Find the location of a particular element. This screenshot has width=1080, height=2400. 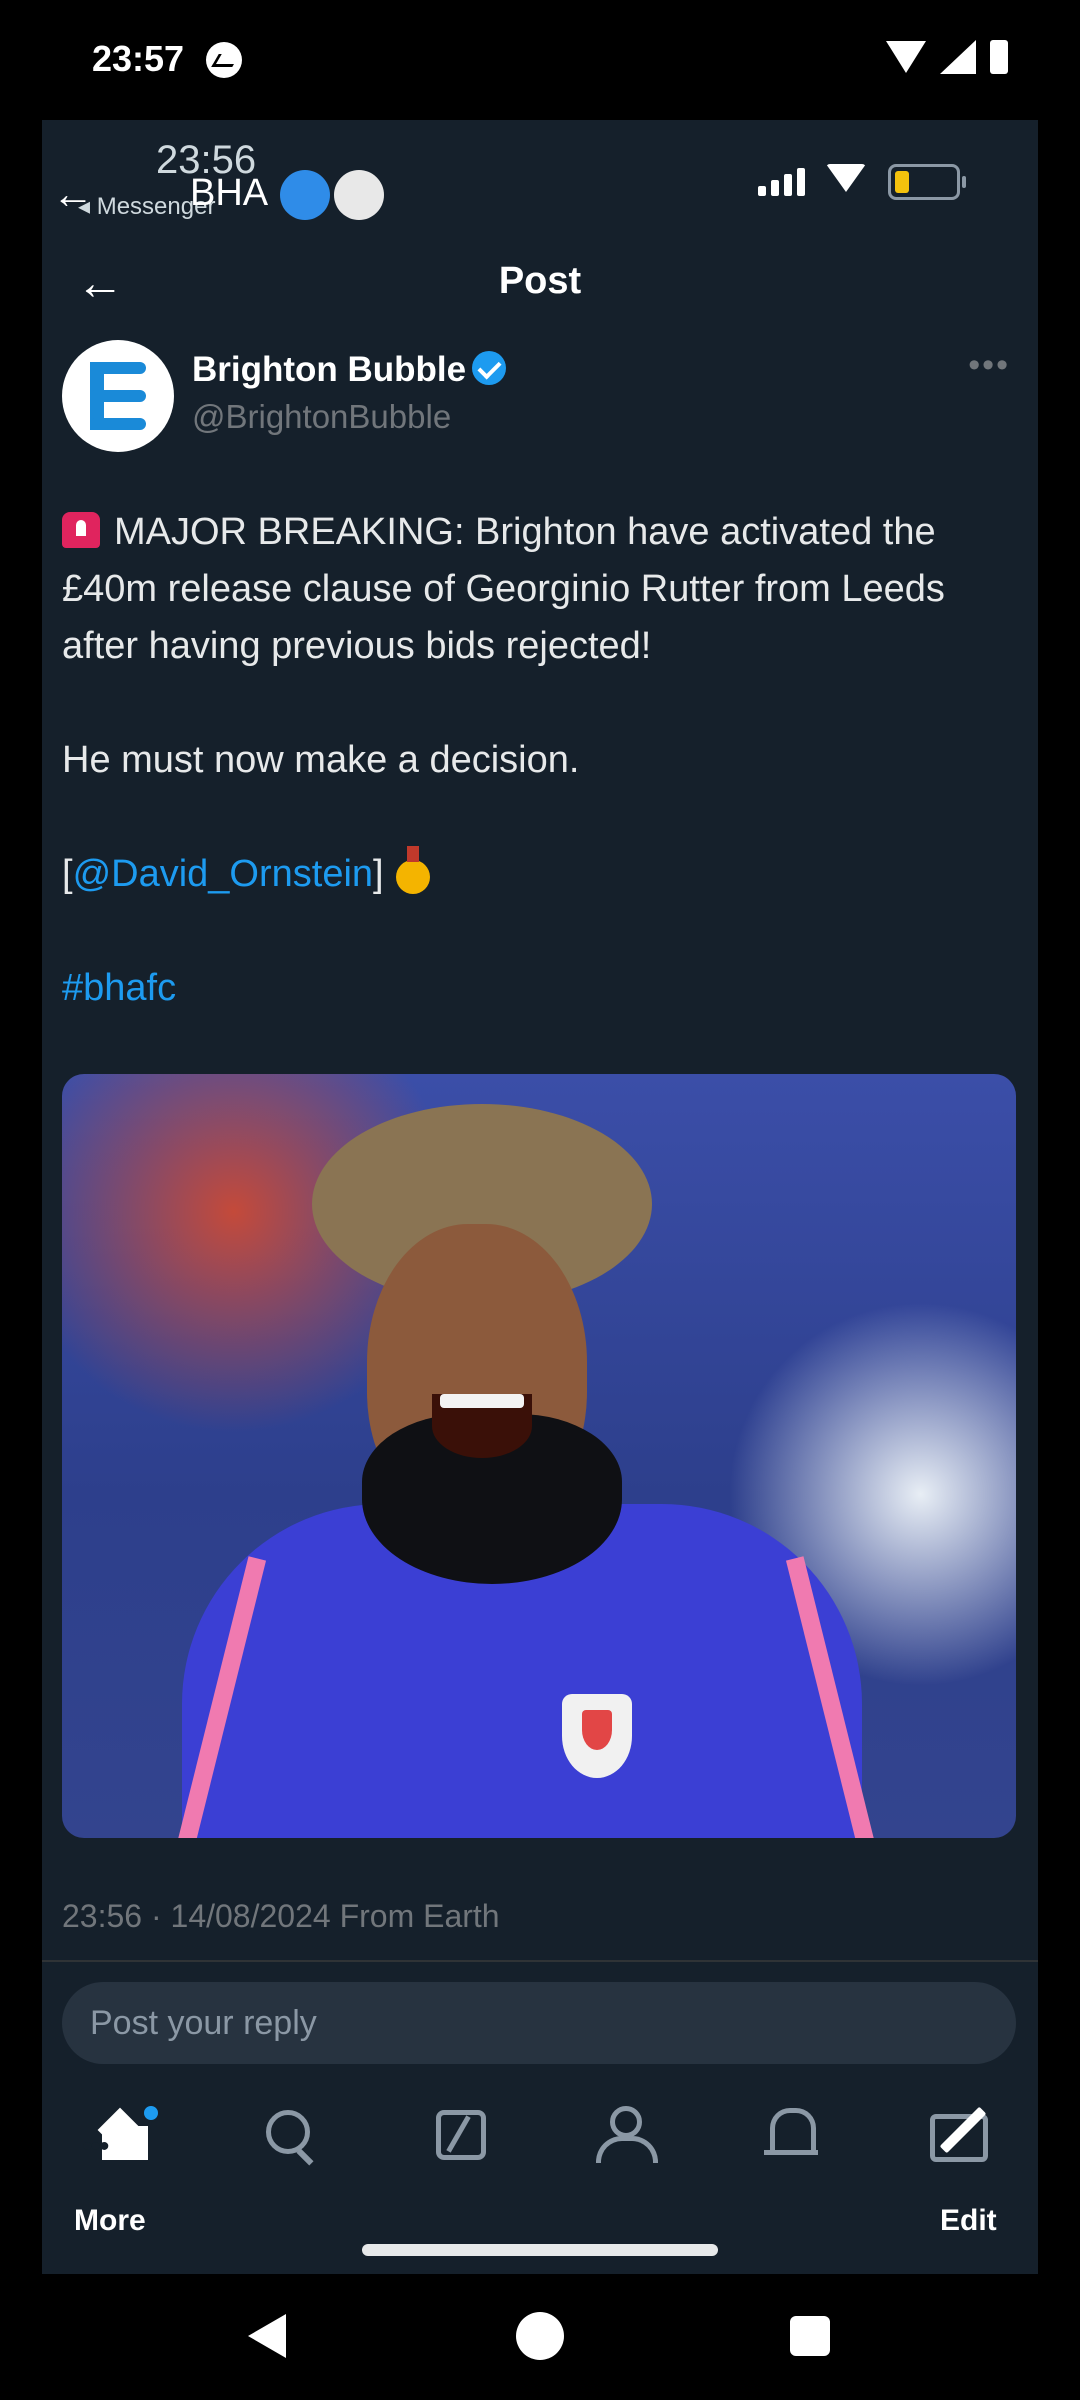

avatar is located at coordinates (118, 396).